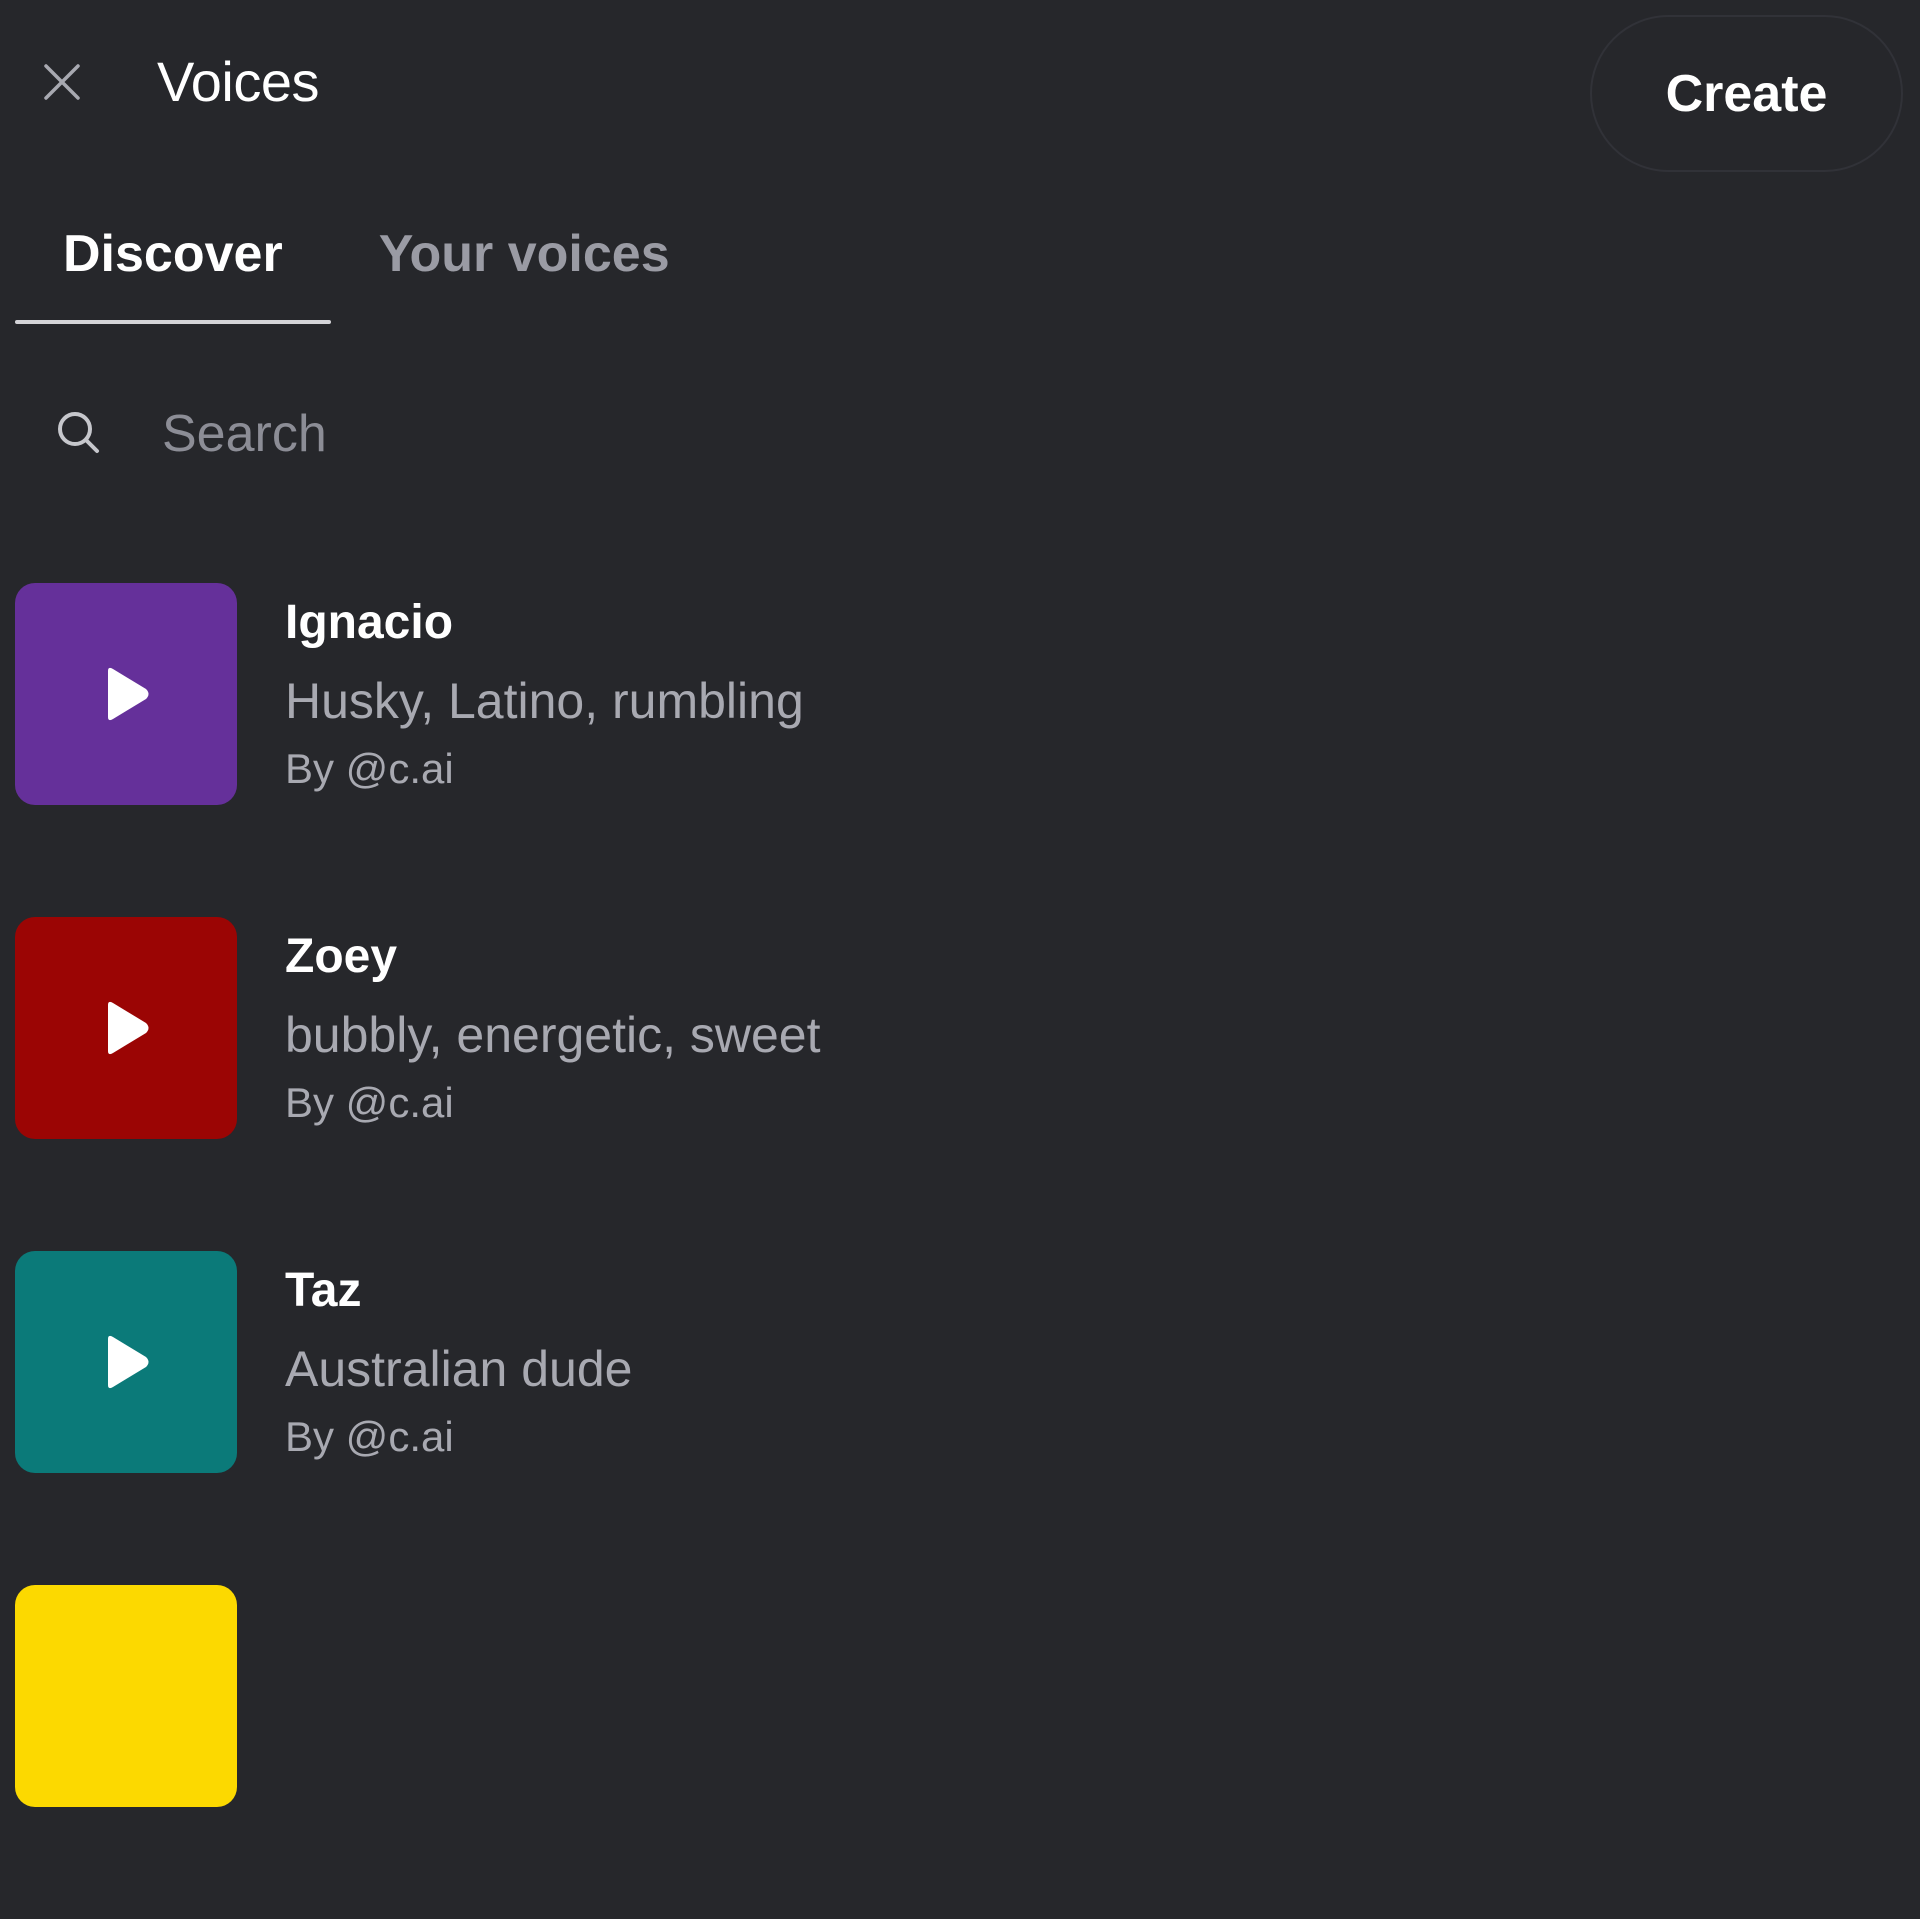  Describe the element at coordinates (1012, 434) in the screenshot. I see `search-input` at that location.